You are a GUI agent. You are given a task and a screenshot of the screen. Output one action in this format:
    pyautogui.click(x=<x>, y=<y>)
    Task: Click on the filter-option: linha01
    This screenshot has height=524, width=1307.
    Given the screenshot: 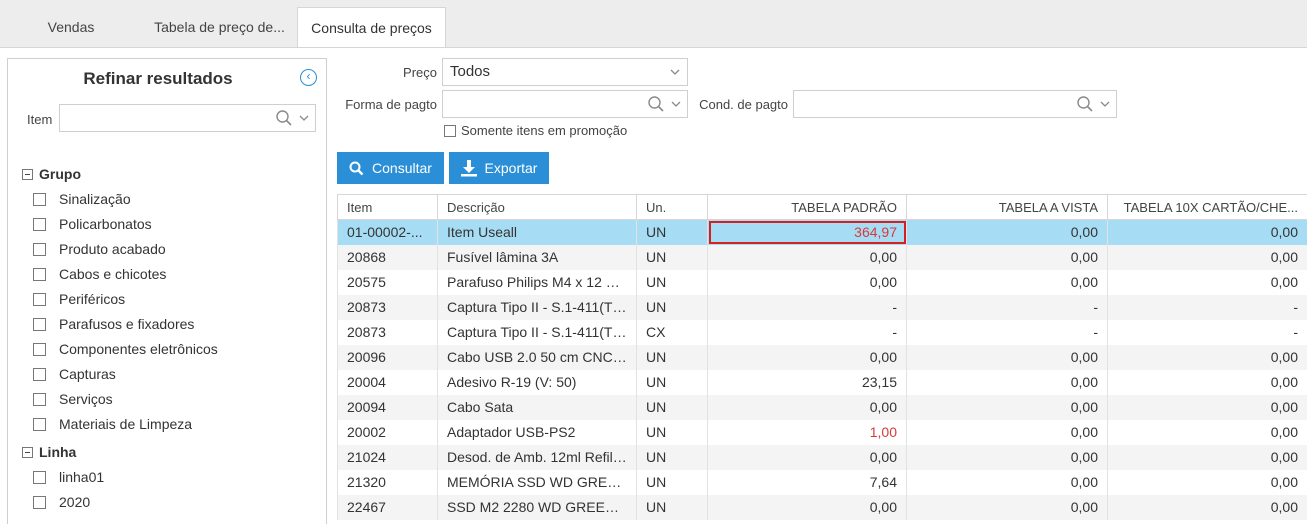 What is the action you would take?
    pyautogui.click(x=68, y=477)
    